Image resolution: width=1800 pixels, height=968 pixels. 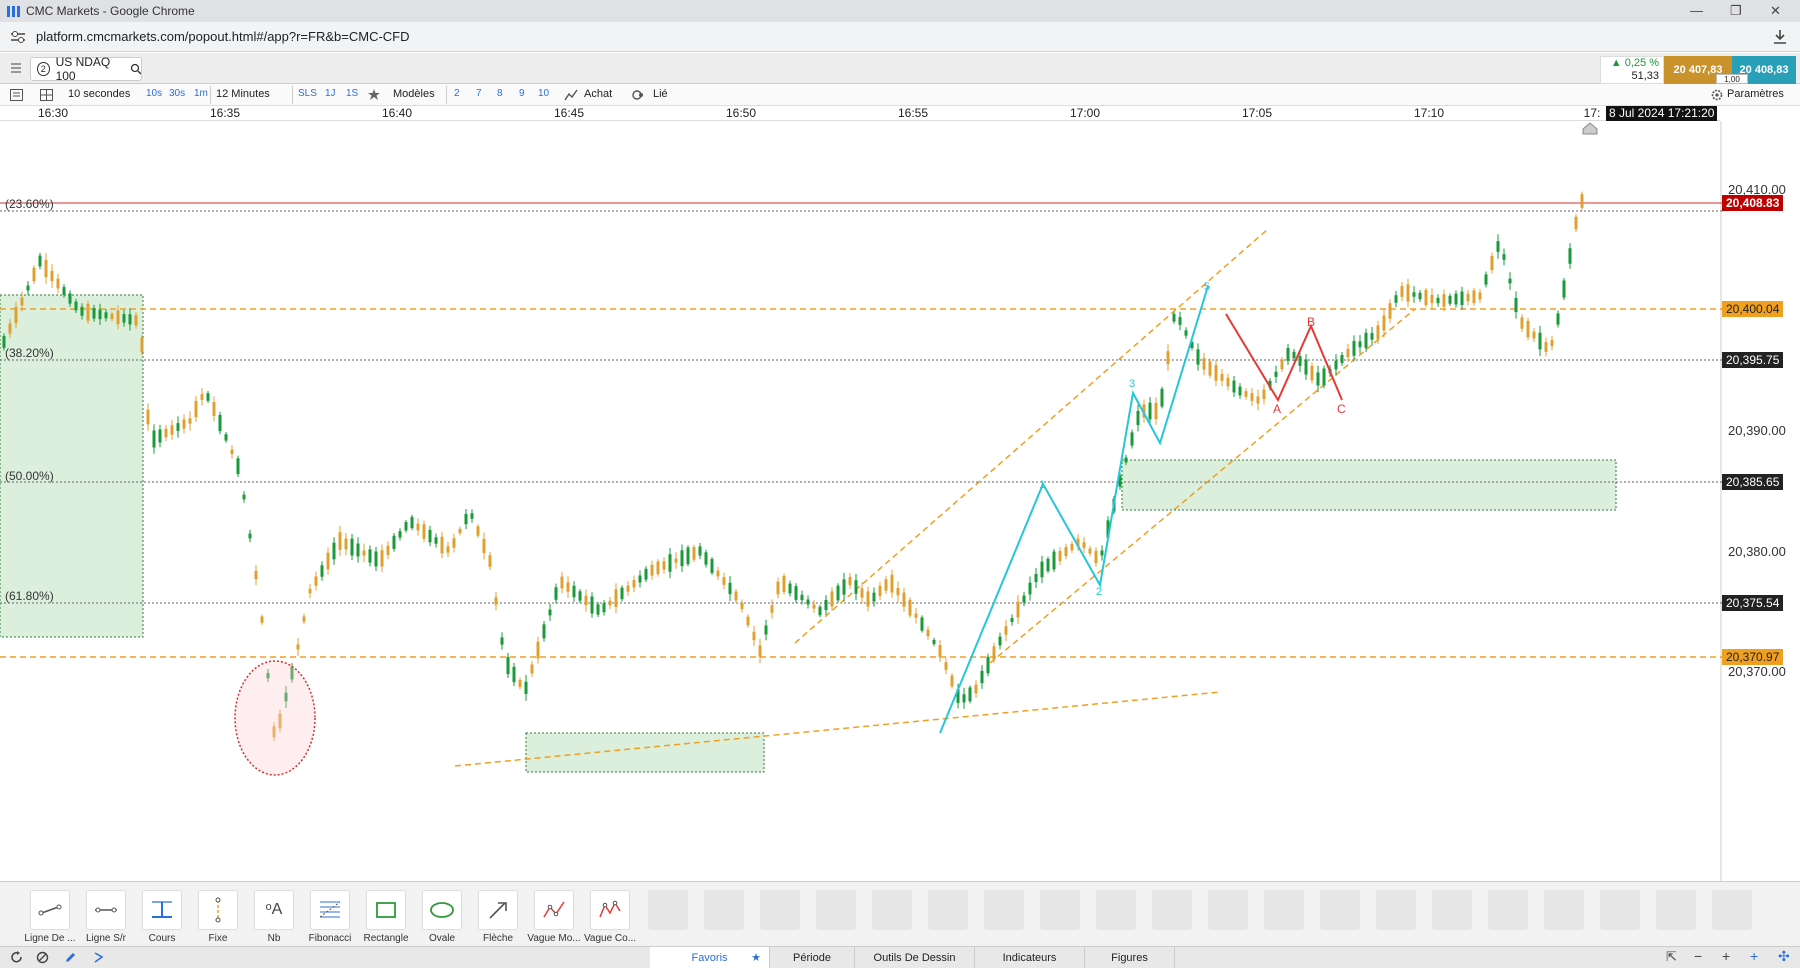 I want to click on site-settings-icon, so click(x=18, y=37).